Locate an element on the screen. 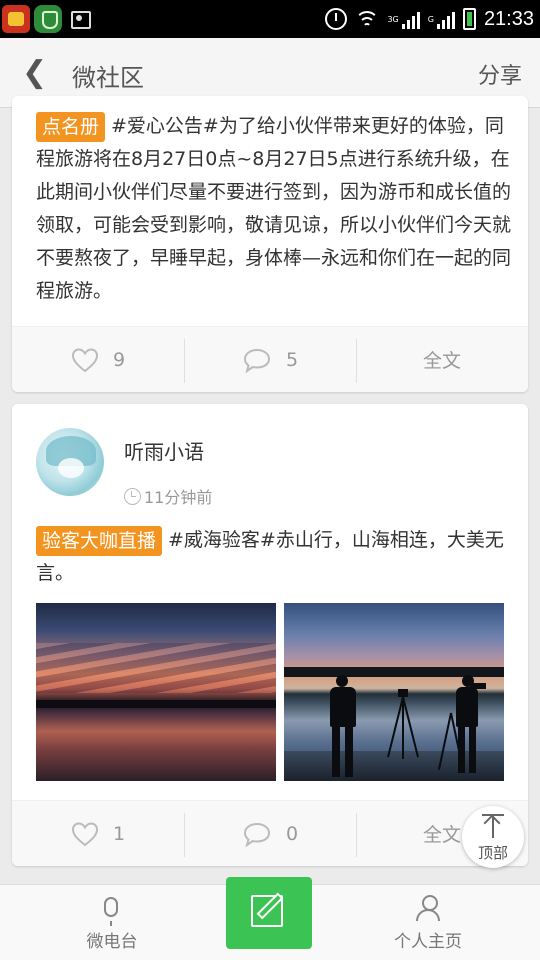 The image size is (540, 960). comment-button: 5 is located at coordinates (270, 359).